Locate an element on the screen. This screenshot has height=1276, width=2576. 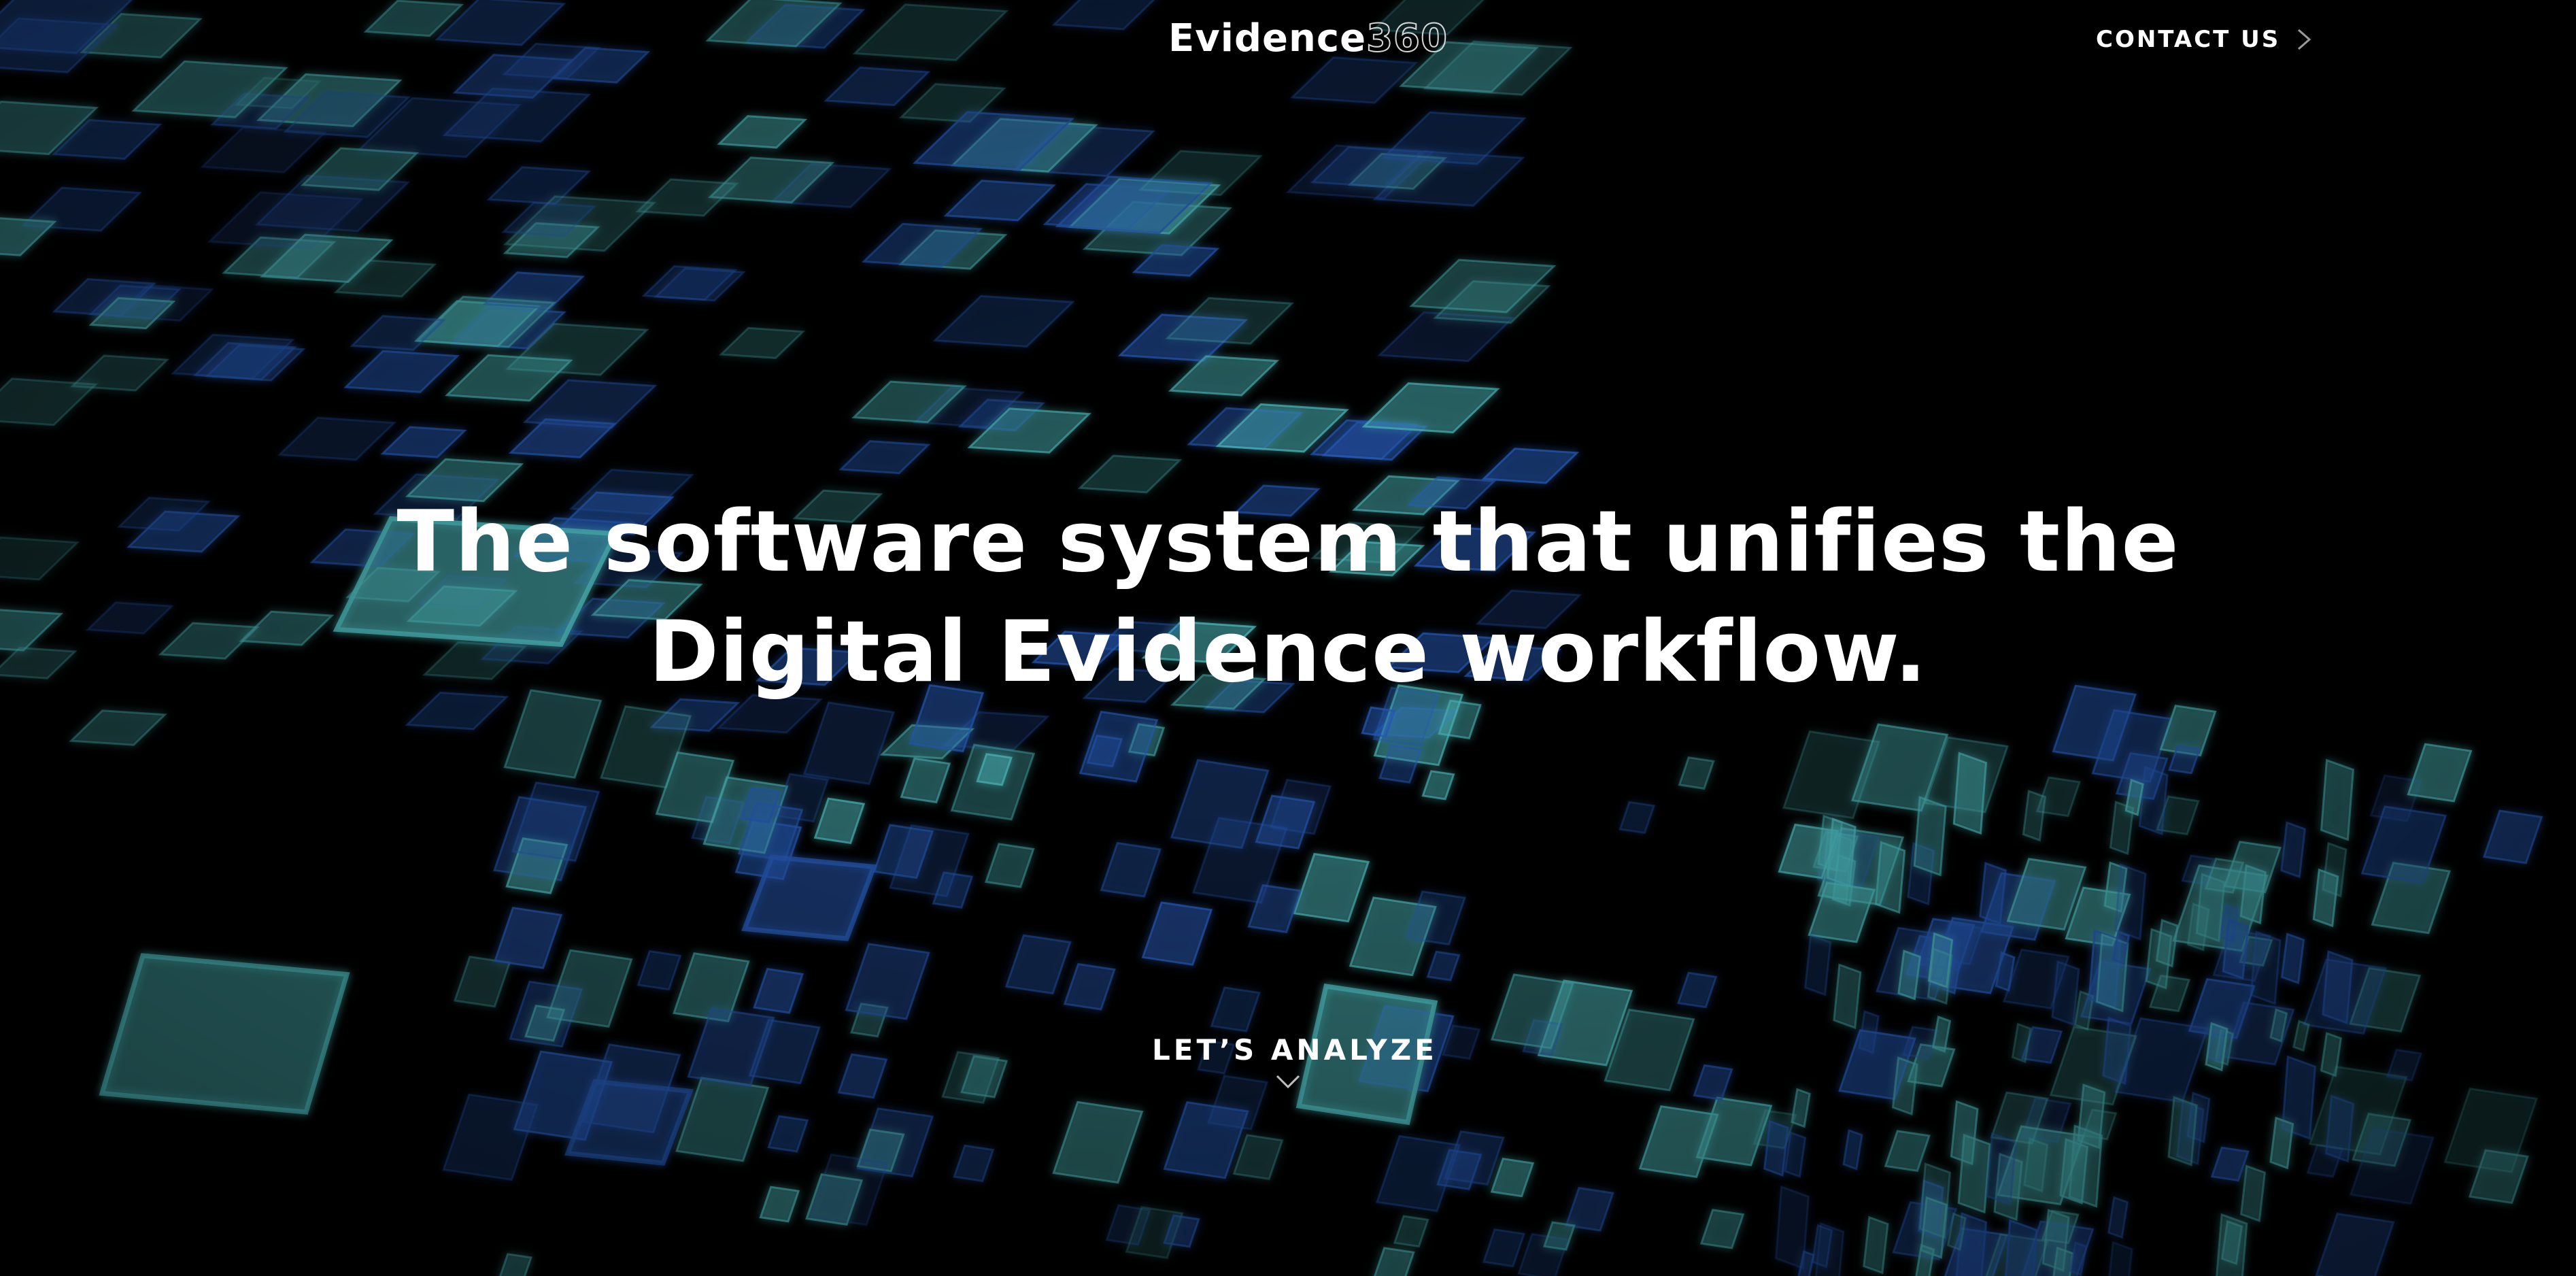
hero-headline-line-1: The software system that unifies the is located at coordinates (1288, 542).